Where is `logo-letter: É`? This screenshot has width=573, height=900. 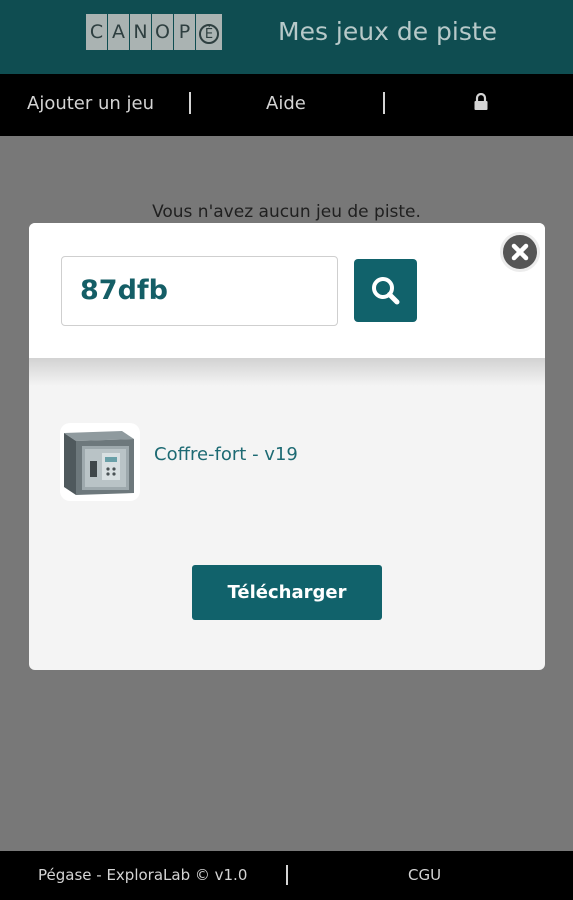 logo-letter: É is located at coordinates (209, 32).